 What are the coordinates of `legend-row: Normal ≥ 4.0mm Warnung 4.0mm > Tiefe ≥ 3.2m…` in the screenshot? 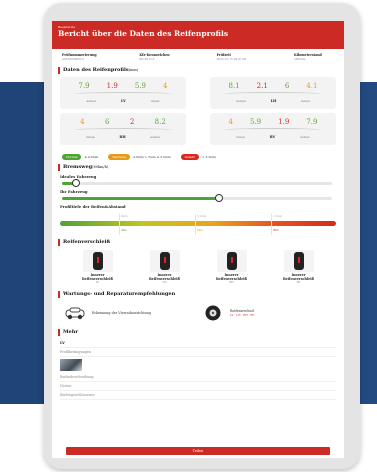 It's located at (198, 156).